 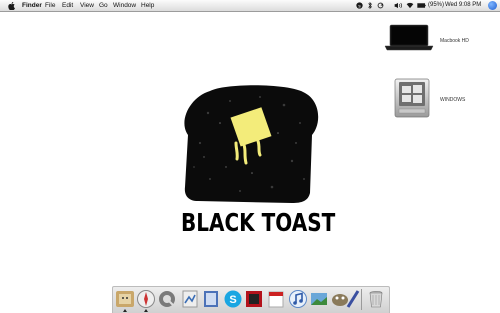 What do you see at coordinates (436, 5) in the screenshot?
I see `battery-percent: (95%)` at bounding box center [436, 5].